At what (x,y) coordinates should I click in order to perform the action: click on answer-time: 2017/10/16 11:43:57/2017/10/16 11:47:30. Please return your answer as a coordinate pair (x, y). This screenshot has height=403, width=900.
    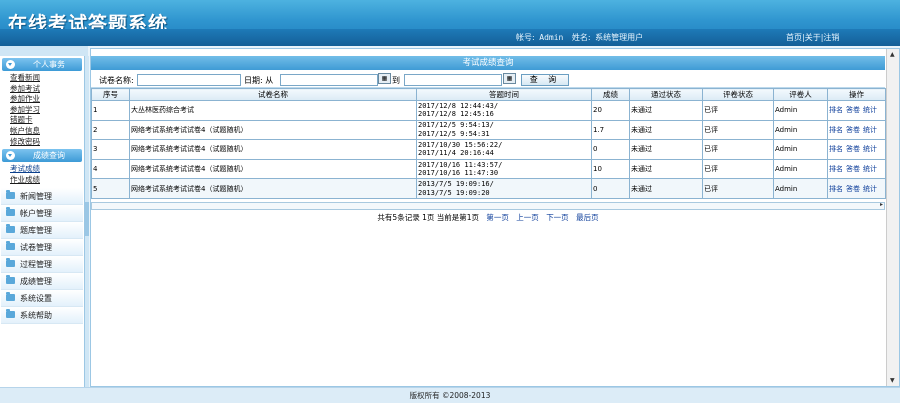
    Looking at the image, I should click on (504, 169).